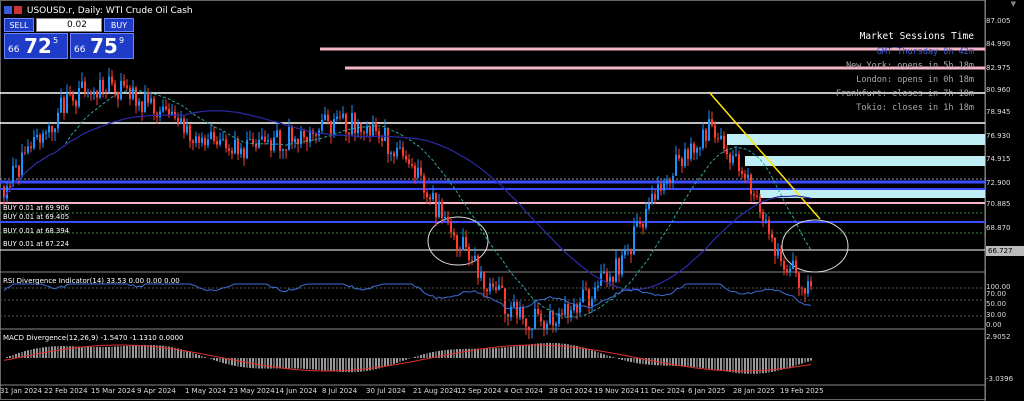 The height and width of the screenshot is (401, 1024). I want to click on sell-price-box: 66 72 5, so click(36, 46).